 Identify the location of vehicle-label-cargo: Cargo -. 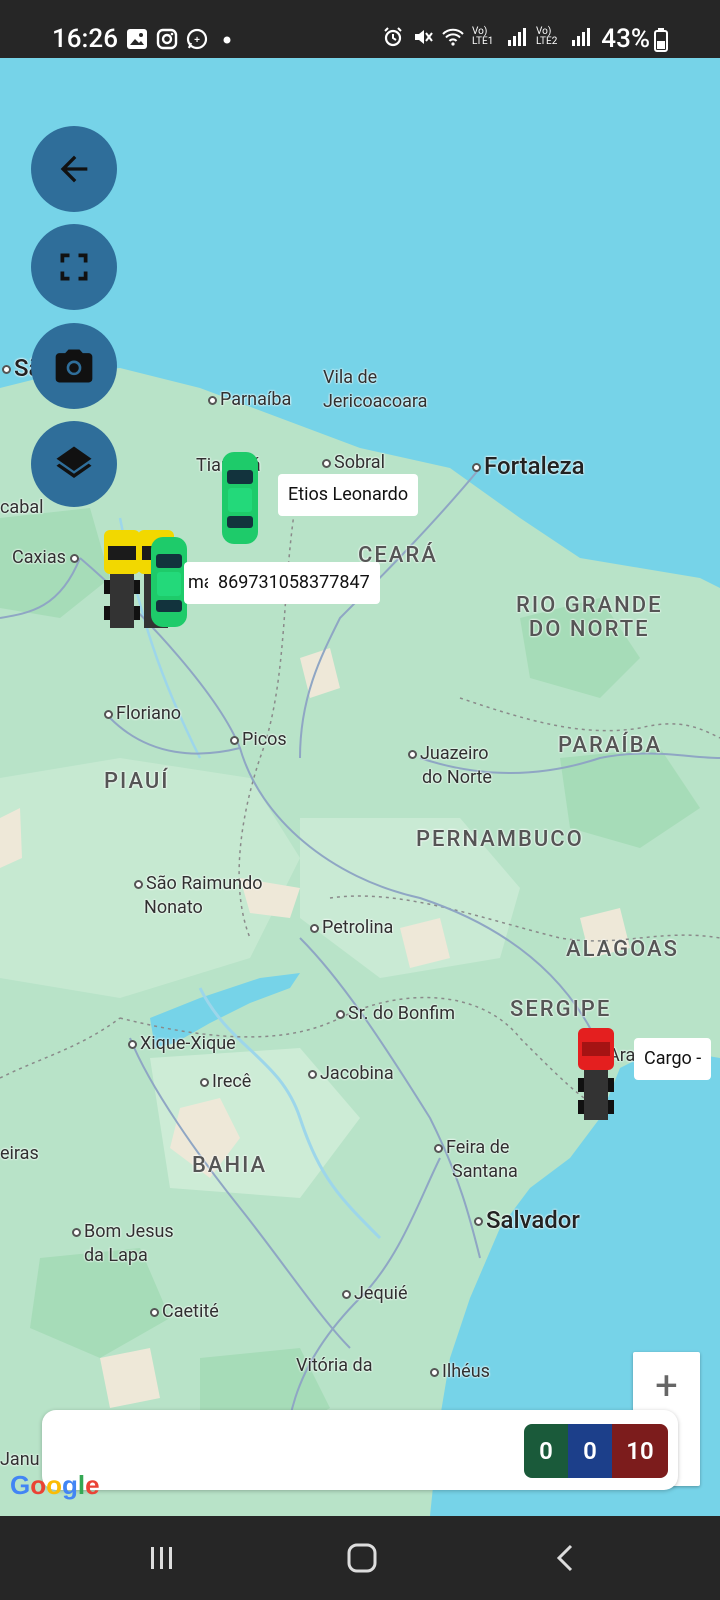
(673, 1059).